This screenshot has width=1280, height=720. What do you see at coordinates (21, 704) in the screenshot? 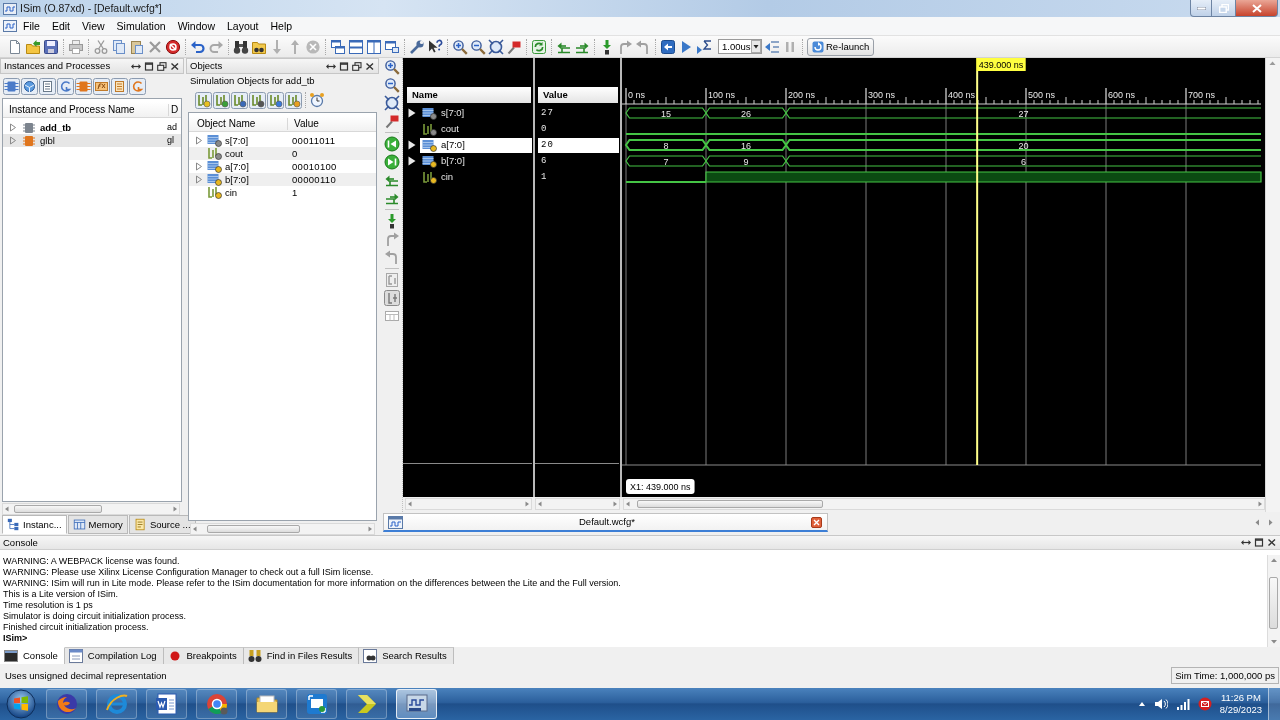
I see `start-orb-icon` at bounding box center [21, 704].